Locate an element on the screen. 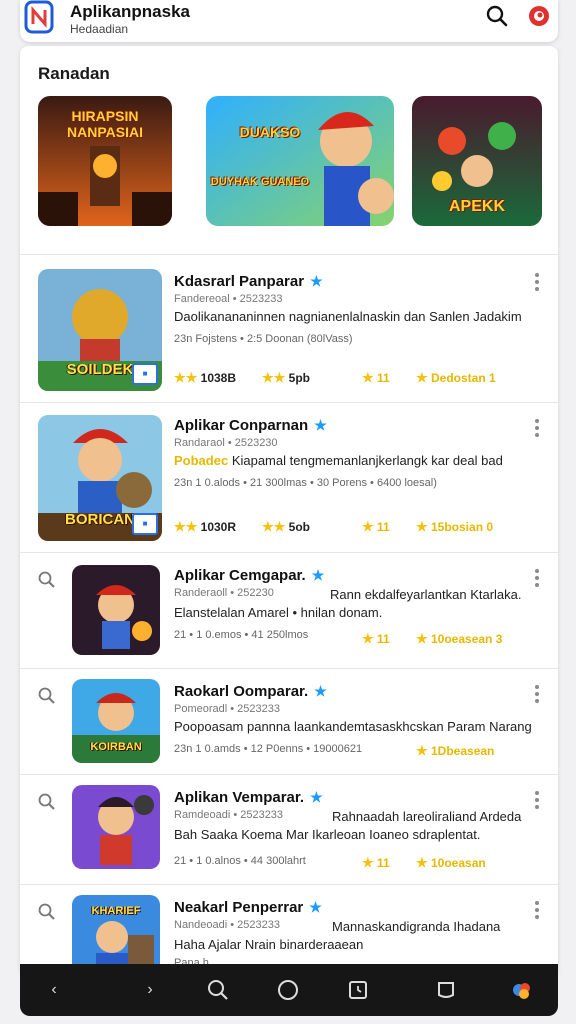  featured-caption: APEKK is located at coordinates (476, 206).